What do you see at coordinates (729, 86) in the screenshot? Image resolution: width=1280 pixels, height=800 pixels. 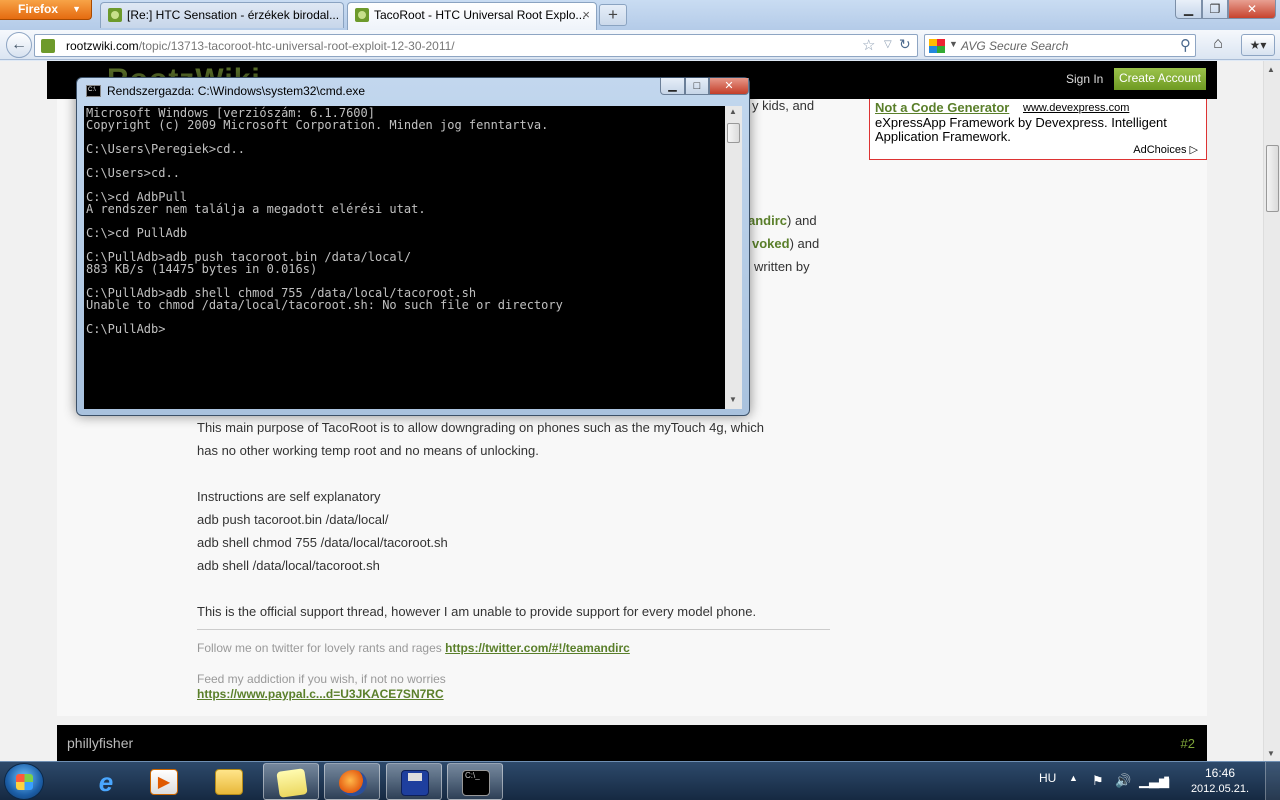 I see `cmd-close-button: ✕` at bounding box center [729, 86].